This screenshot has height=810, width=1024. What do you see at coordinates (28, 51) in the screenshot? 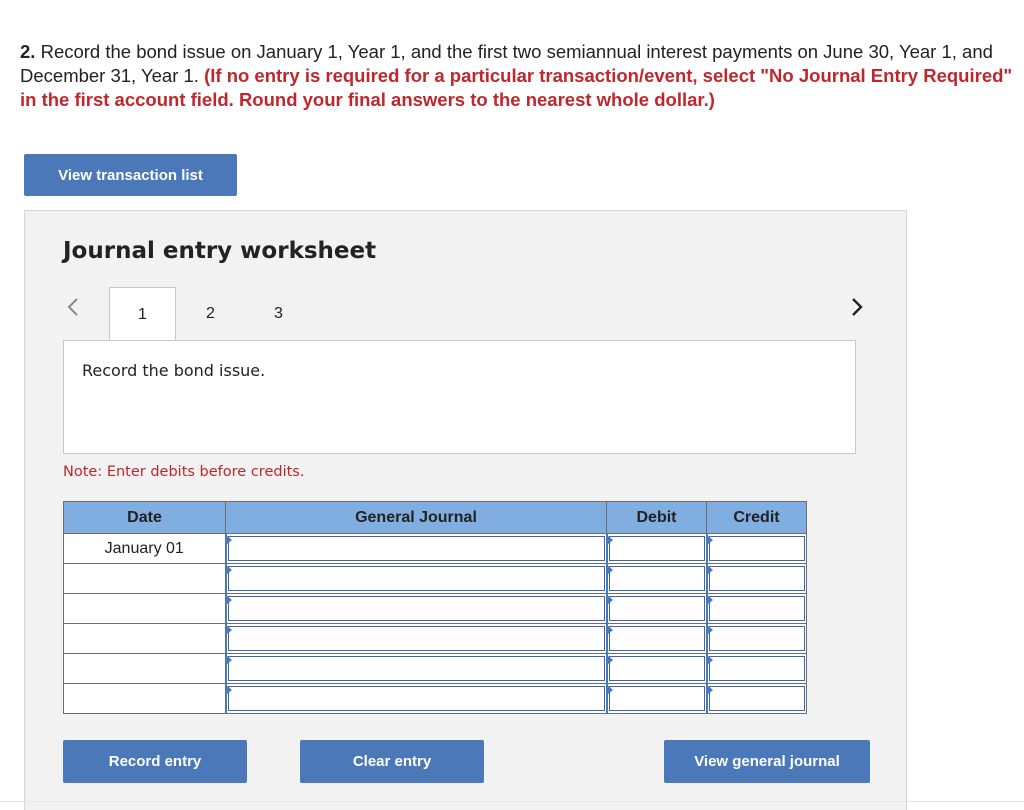
I see `question-number: 2.` at bounding box center [28, 51].